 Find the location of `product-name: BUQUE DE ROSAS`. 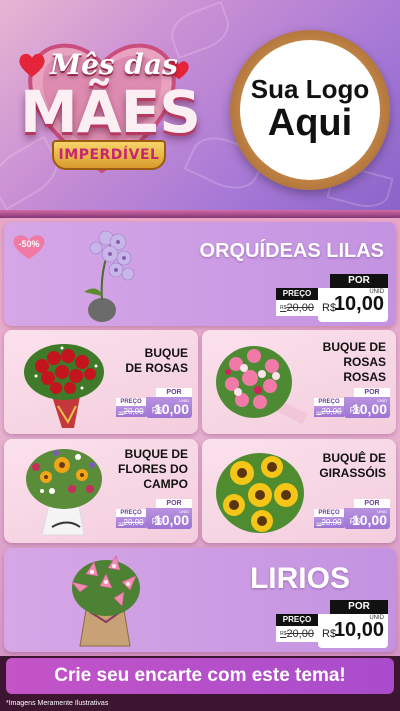

product-name: BUQUE DE ROSAS is located at coordinates (156, 360).